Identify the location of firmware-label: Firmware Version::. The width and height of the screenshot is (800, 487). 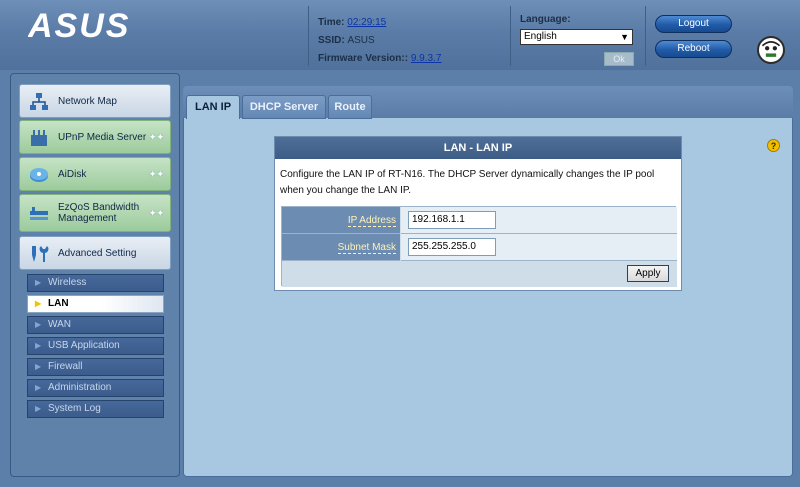
(363, 58).